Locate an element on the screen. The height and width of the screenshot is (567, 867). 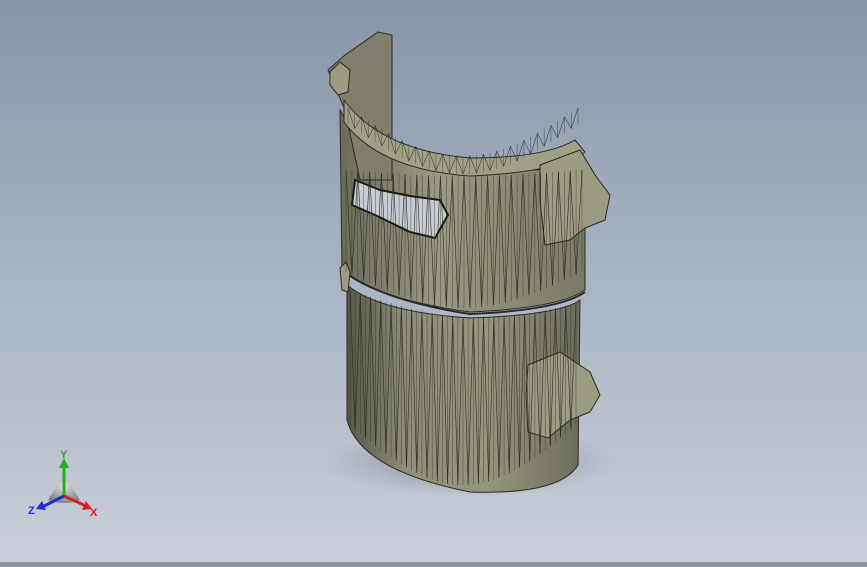
orientation-triad: Y X Z is located at coordinates (63, 486).